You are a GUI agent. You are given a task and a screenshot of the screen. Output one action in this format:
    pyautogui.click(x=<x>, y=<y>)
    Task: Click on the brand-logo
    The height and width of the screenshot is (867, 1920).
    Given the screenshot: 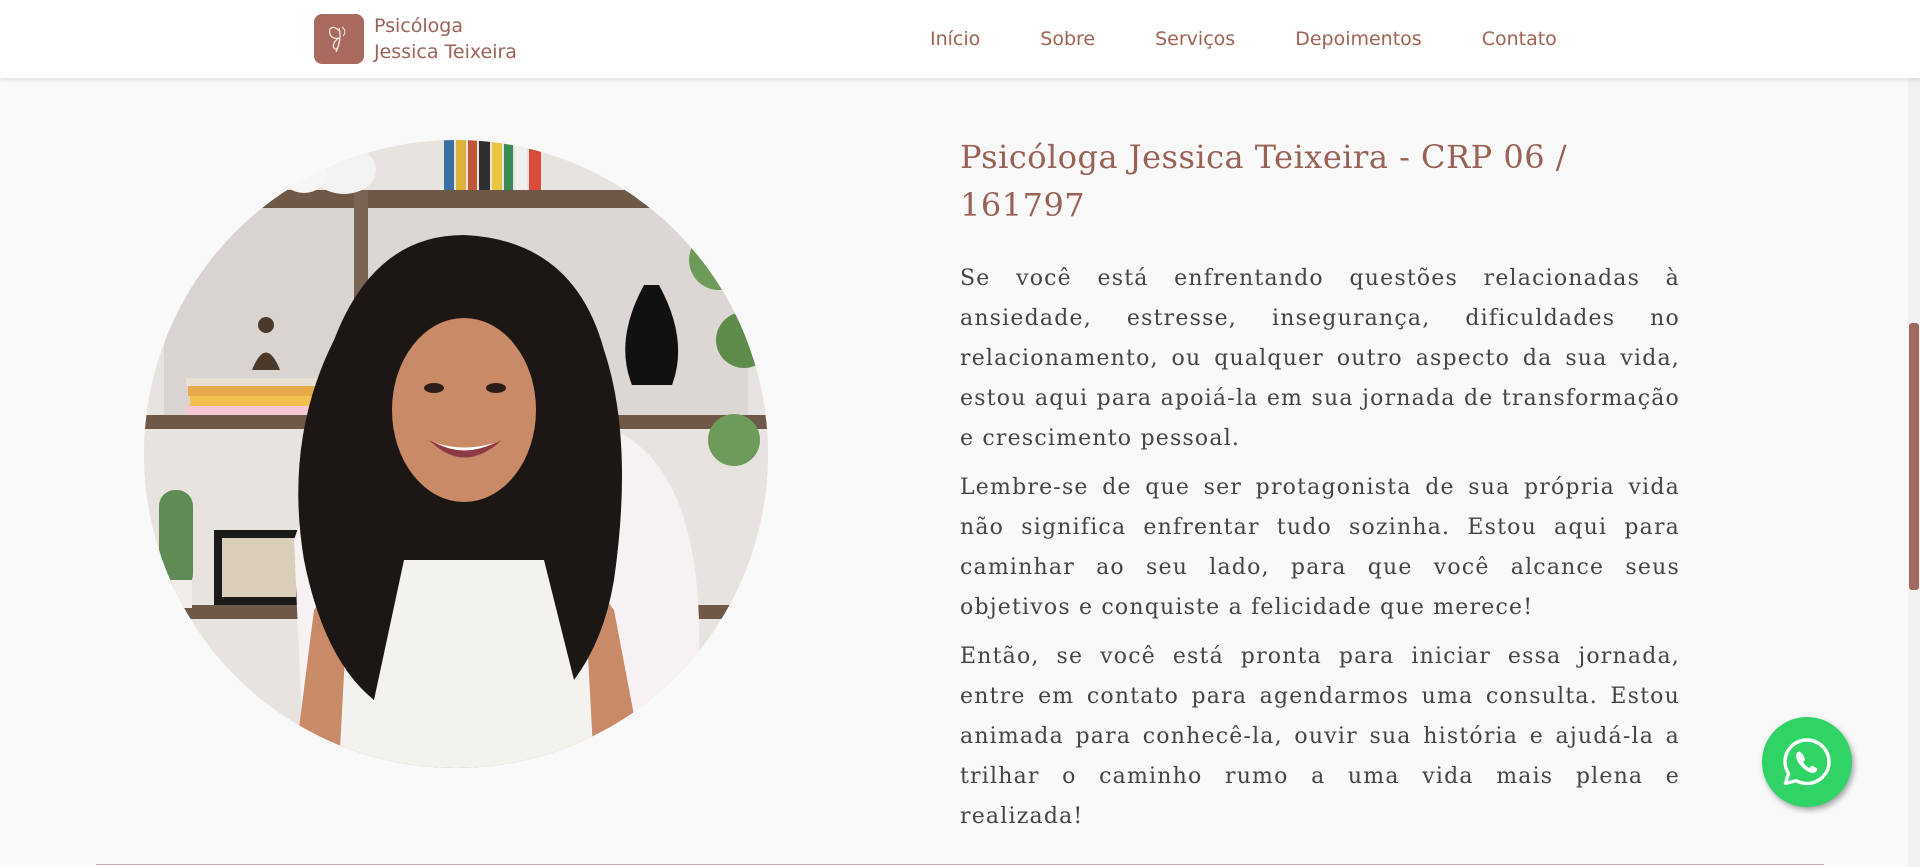 What is the action you would take?
    pyautogui.click(x=339, y=39)
    